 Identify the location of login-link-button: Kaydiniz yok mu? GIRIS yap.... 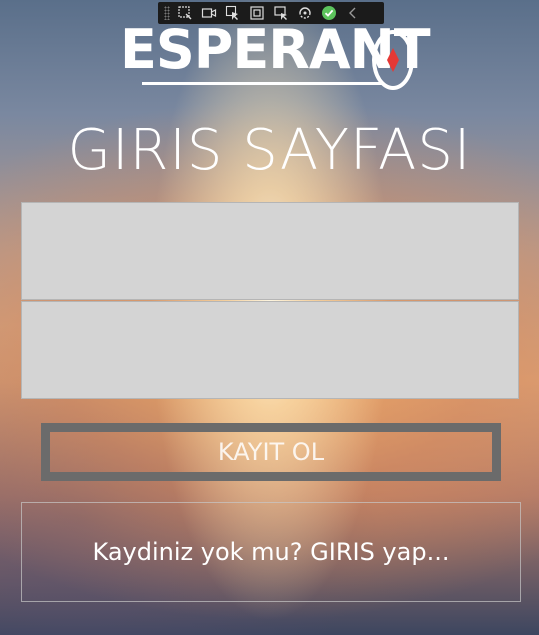
(271, 552).